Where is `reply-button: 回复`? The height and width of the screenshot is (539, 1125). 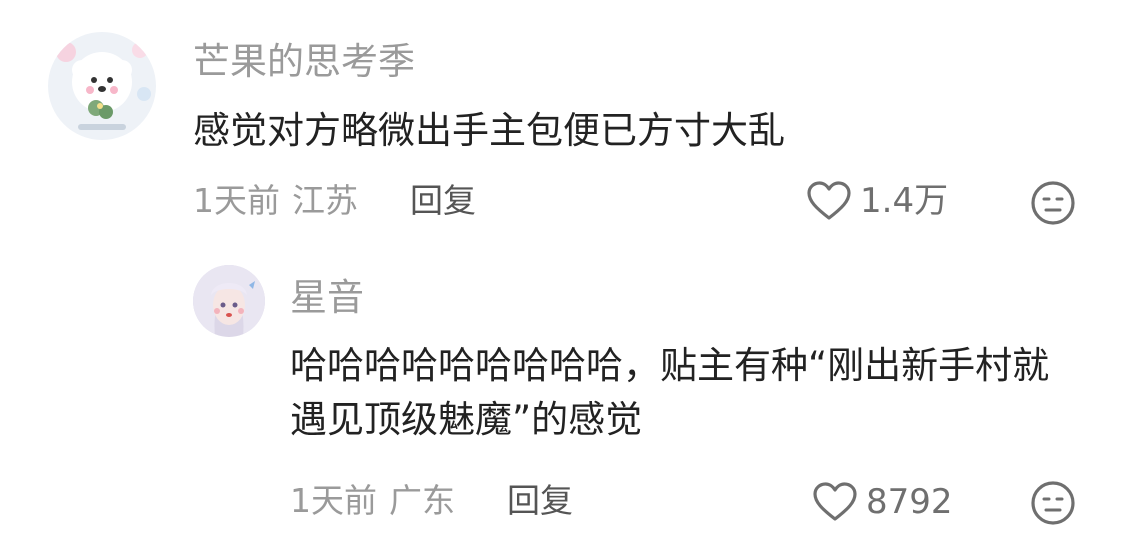 reply-button: 回复 is located at coordinates (443, 201).